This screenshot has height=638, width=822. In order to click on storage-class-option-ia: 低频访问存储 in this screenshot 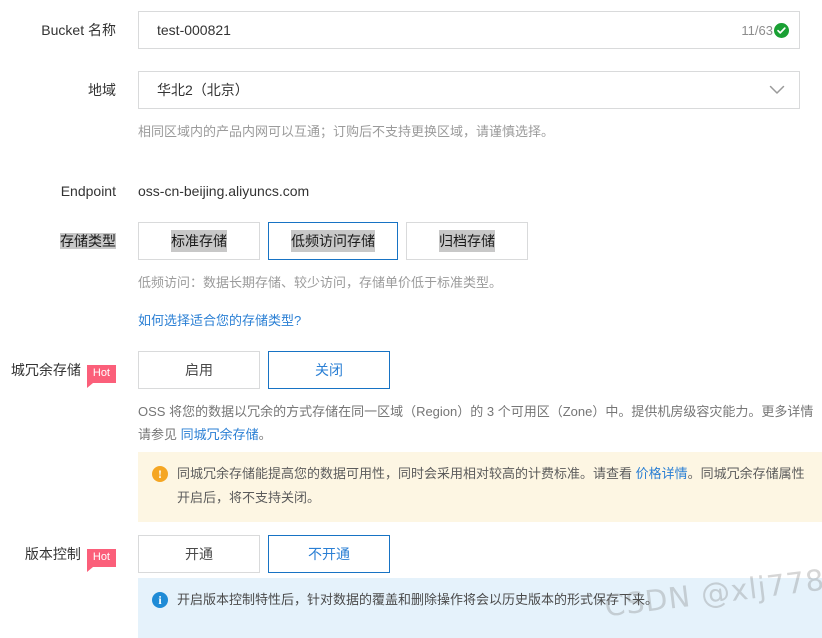, I will do `click(333, 241)`.